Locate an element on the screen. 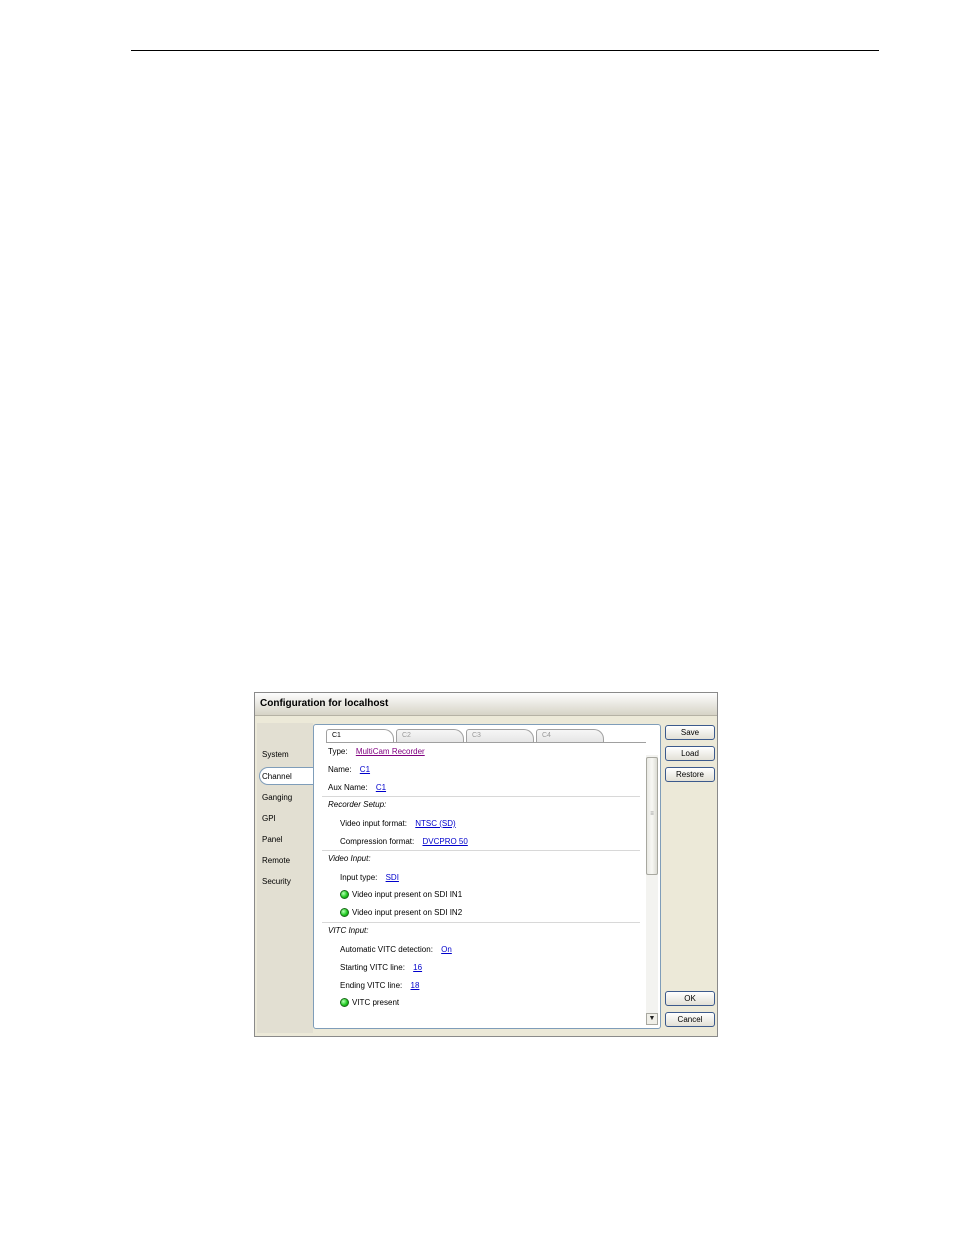 This screenshot has height=1235, width=954. type-row: Type: MultiCam Recorder is located at coordinates (376, 751).